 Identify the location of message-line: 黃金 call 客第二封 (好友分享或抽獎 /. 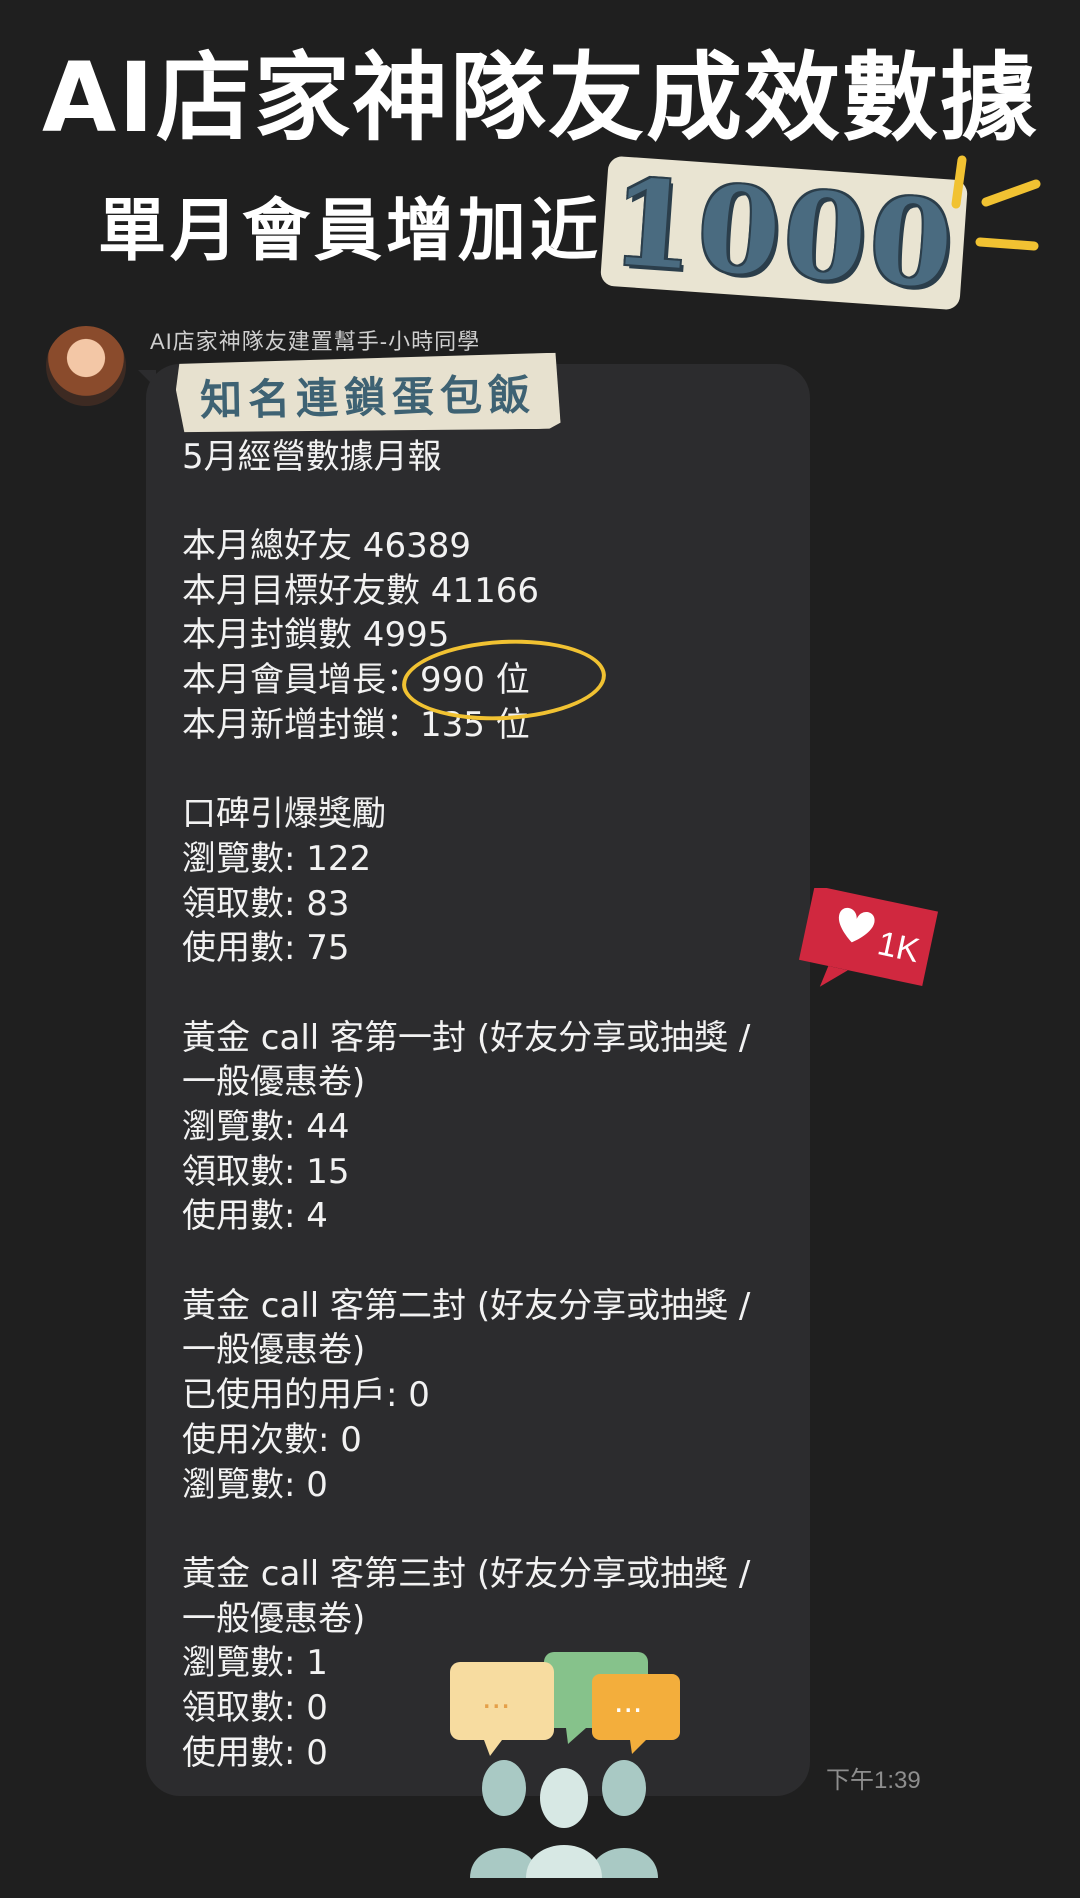
(466, 1305).